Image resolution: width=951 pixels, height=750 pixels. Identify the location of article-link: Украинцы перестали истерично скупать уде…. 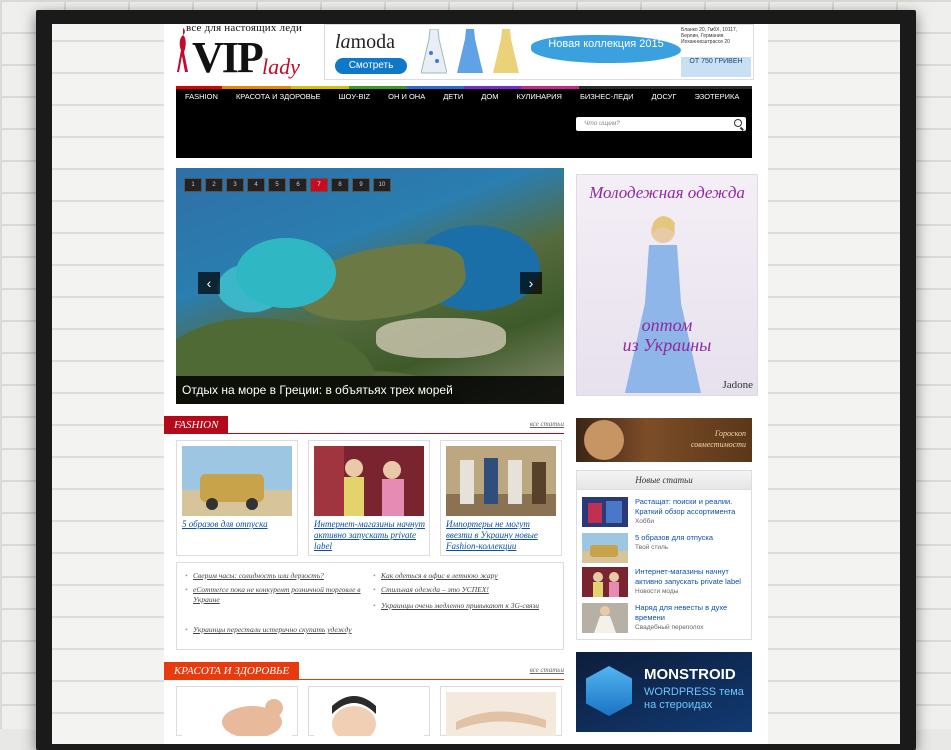
(274, 630).